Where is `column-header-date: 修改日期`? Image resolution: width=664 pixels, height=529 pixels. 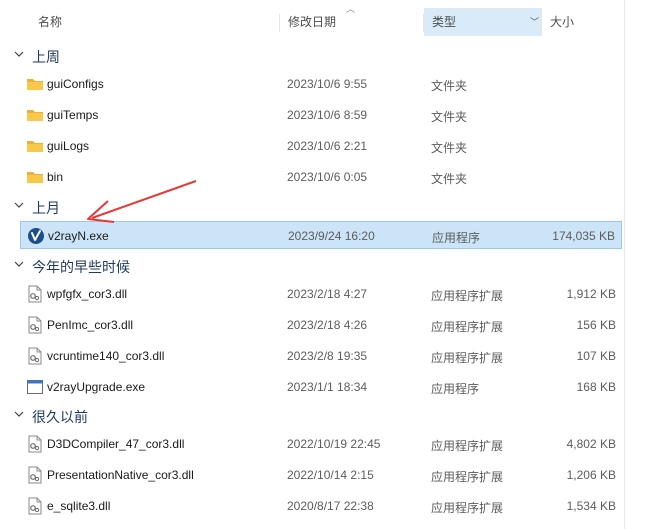 column-header-date: 修改日期 is located at coordinates (352, 22).